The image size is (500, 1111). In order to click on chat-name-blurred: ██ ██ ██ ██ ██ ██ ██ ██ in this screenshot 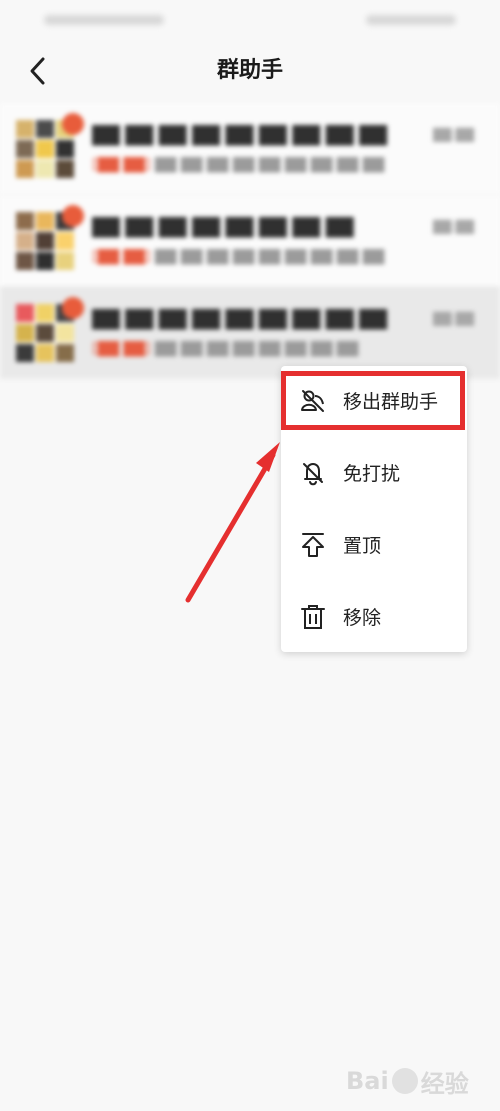, I will do `click(223, 227)`.